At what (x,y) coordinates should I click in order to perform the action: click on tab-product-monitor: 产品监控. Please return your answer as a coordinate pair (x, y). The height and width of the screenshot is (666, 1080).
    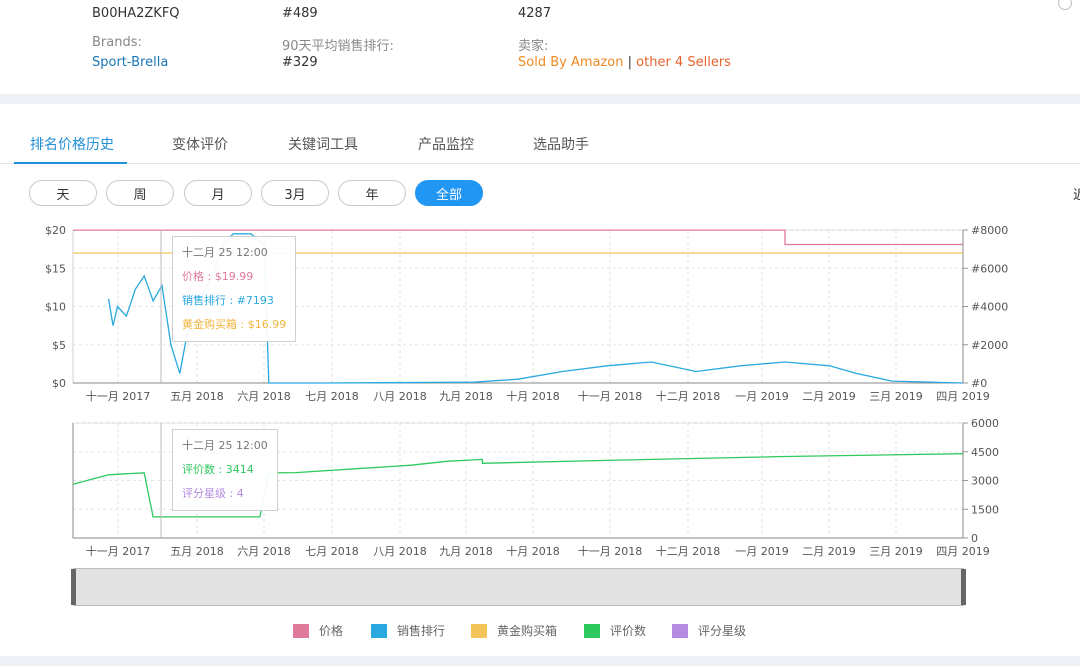
    Looking at the image, I should click on (446, 144).